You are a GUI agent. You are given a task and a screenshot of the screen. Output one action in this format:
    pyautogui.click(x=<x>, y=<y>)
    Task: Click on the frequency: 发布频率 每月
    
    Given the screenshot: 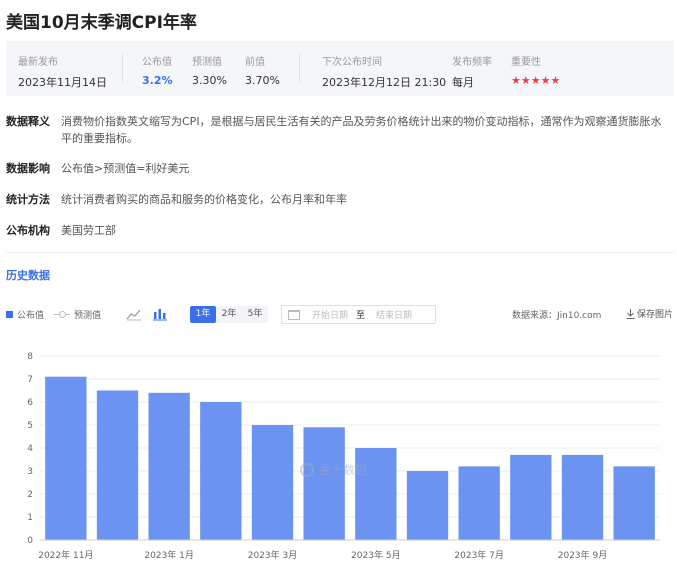 What is the action you would take?
    pyautogui.click(x=472, y=71)
    